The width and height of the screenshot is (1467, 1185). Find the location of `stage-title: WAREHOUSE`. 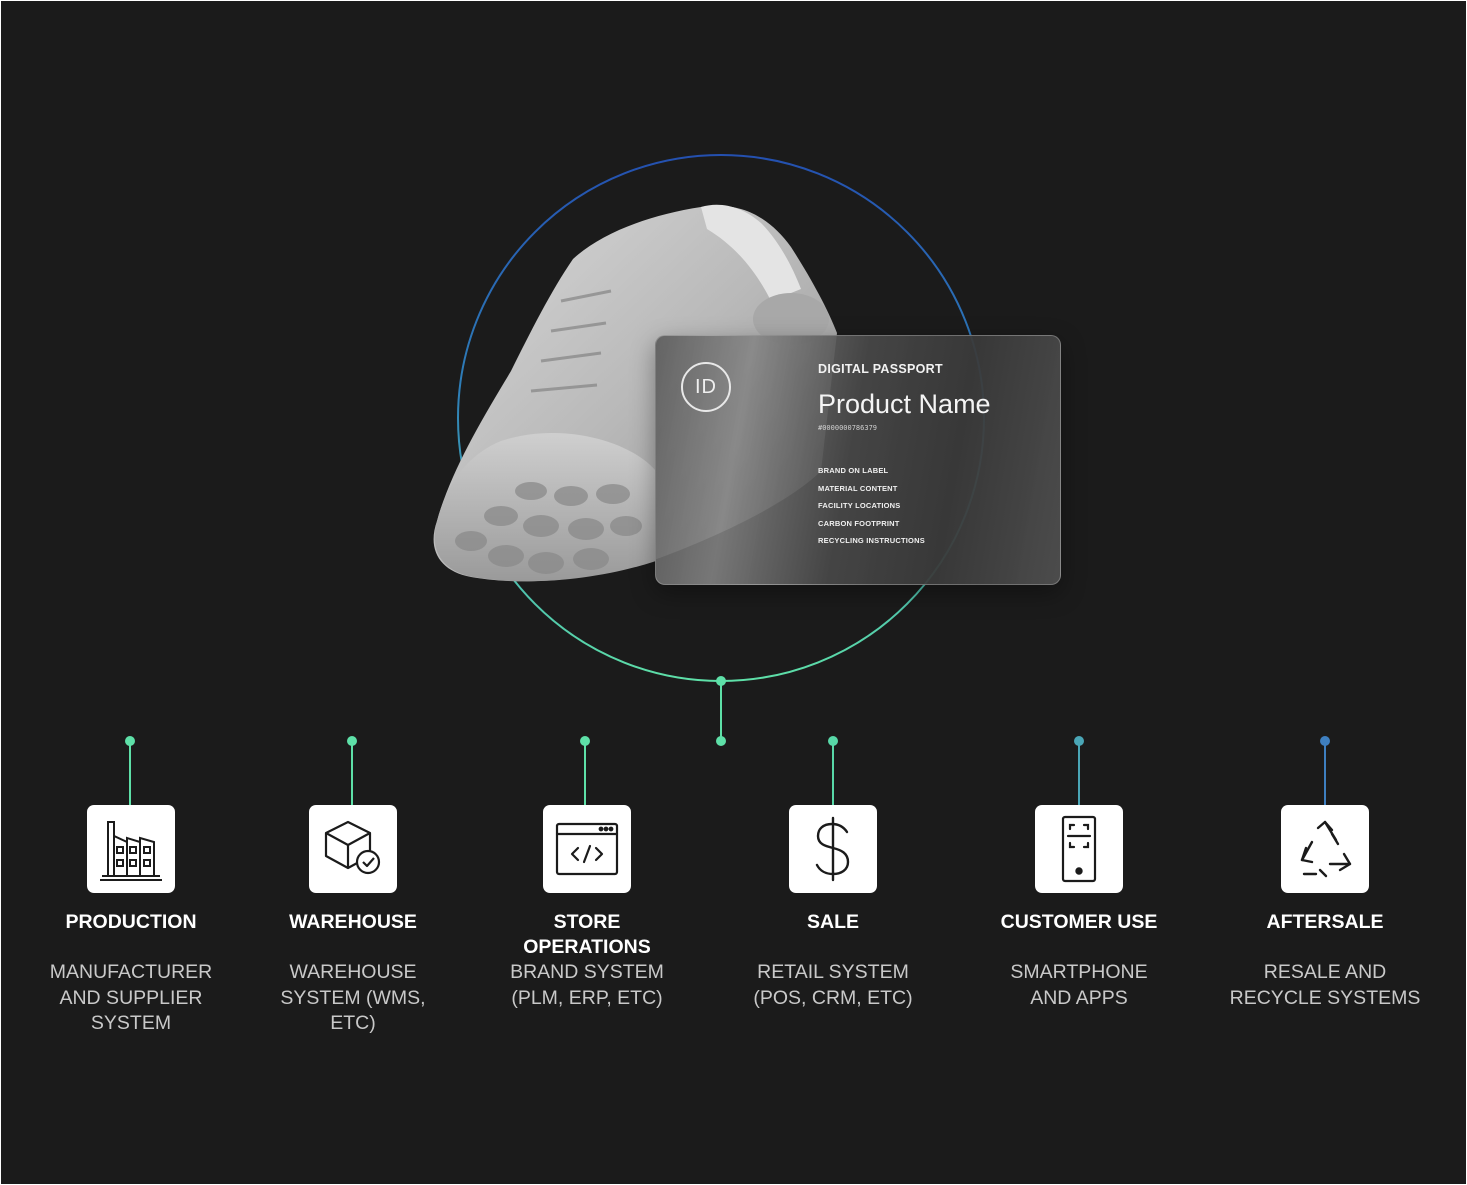

stage-title: WAREHOUSE is located at coordinates (353, 922).